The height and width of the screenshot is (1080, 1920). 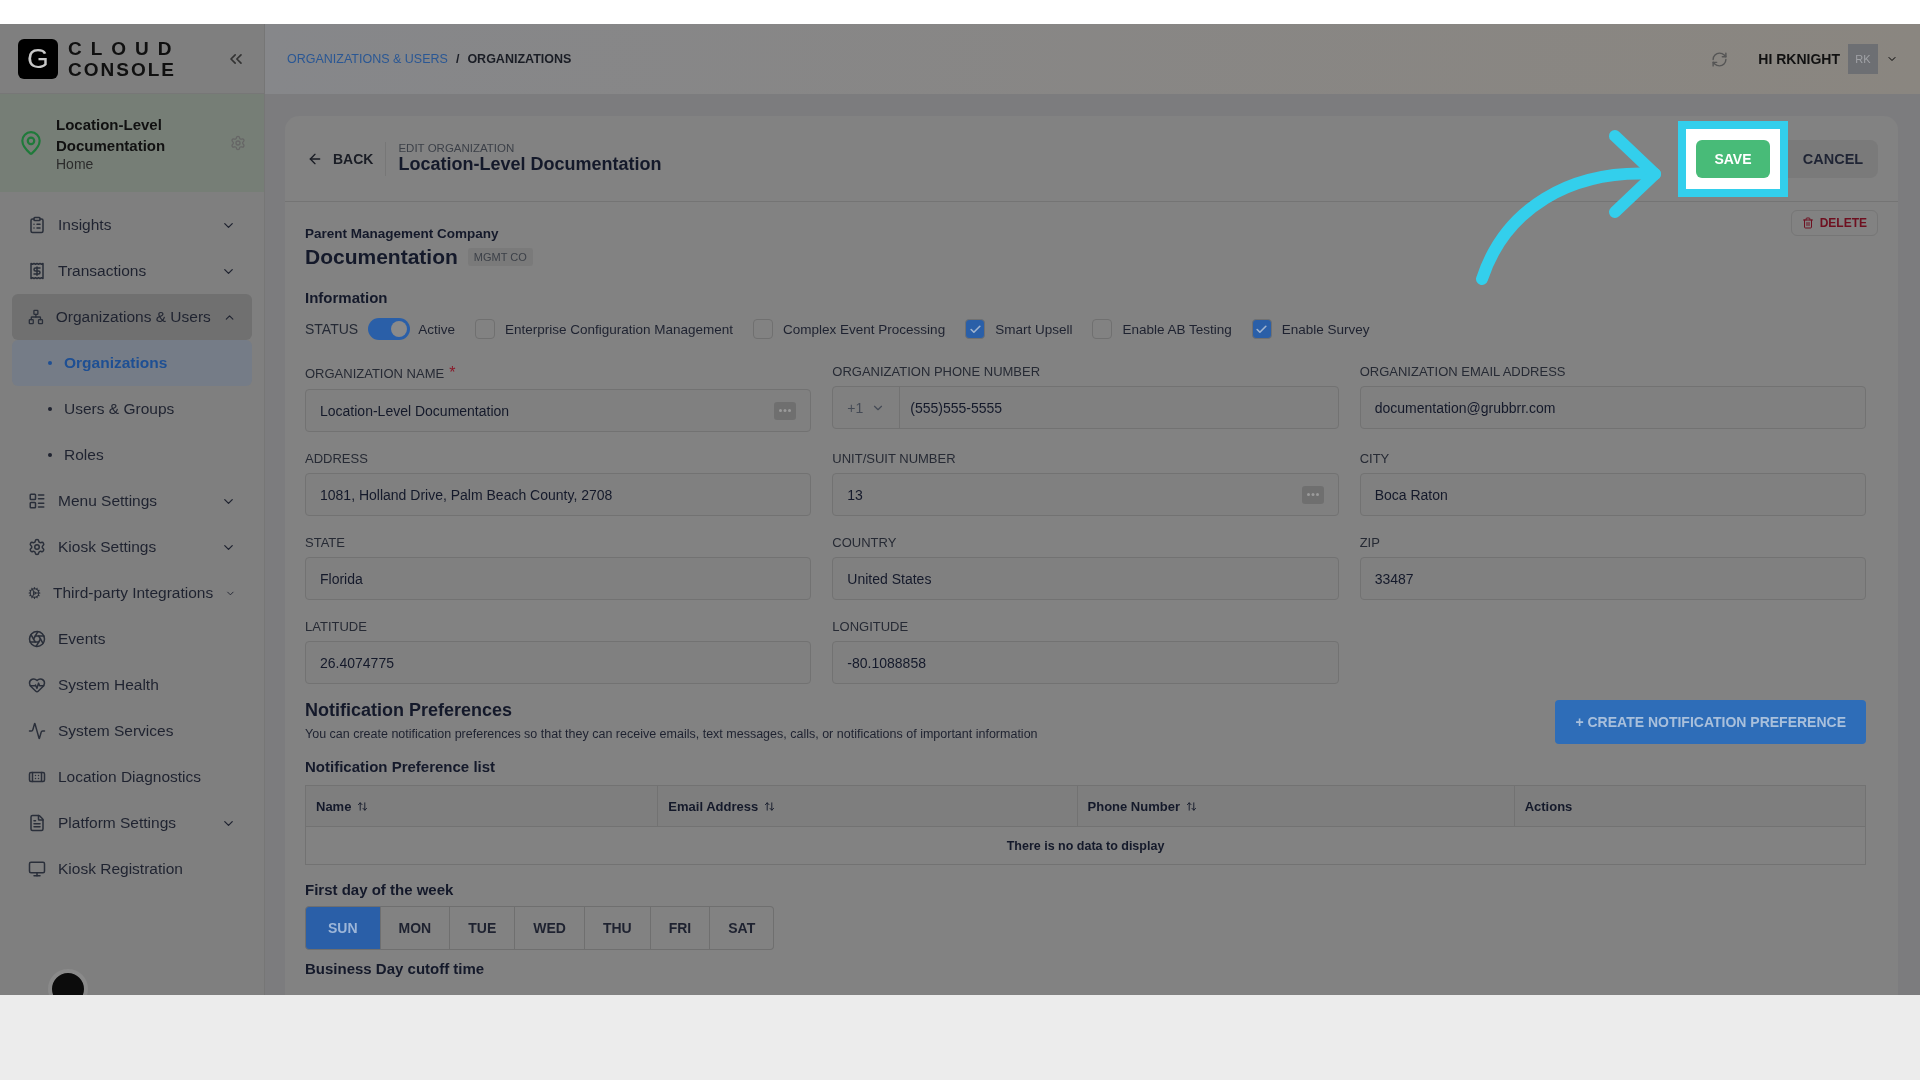 What do you see at coordinates (409, 710) in the screenshot?
I see `section-title: Notification Preferences` at bounding box center [409, 710].